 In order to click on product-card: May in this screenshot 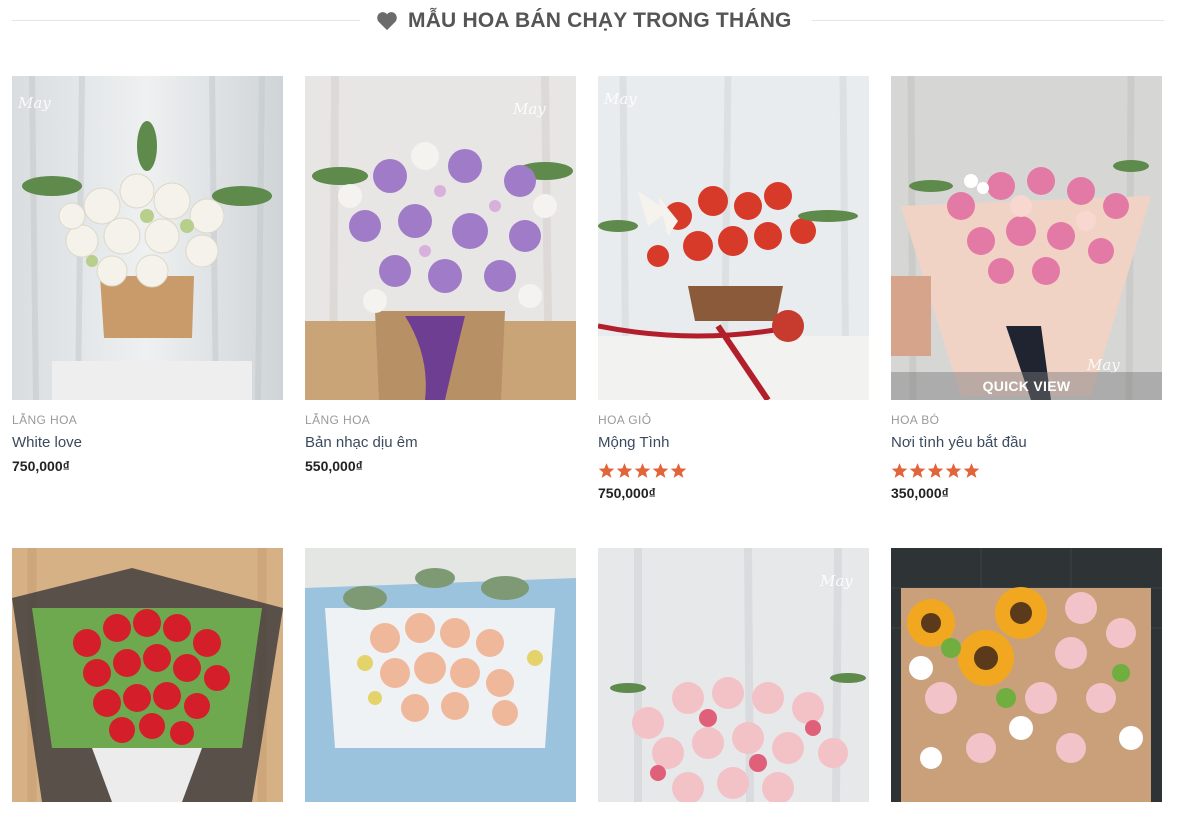, I will do `click(733, 675)`.